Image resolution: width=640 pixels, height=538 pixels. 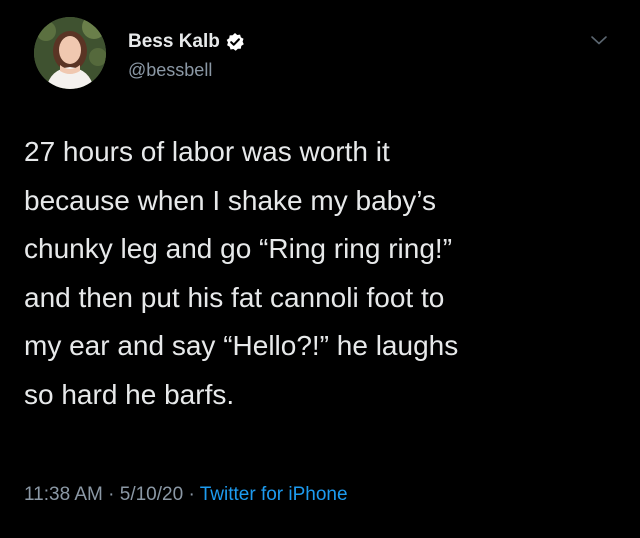 I want to click on tweet-meta: 11:38 AM · 5/10/20 · Twitter for iPhone, so click(x=186, y=495).